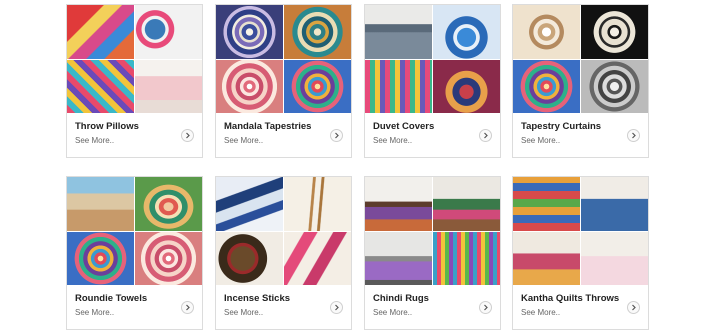 This screenshot has height=335, width=720. I want to click on category-title: Mandala Tapestries, so click(267, 126).